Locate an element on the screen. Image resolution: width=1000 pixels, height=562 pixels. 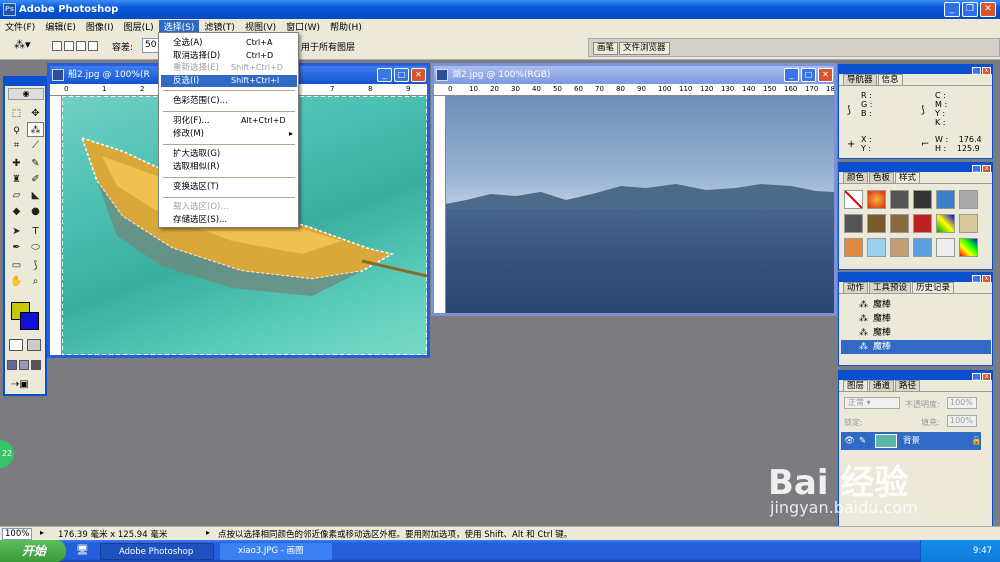
hand-tool-icon: ✋ is located at coordinates (16, 281).